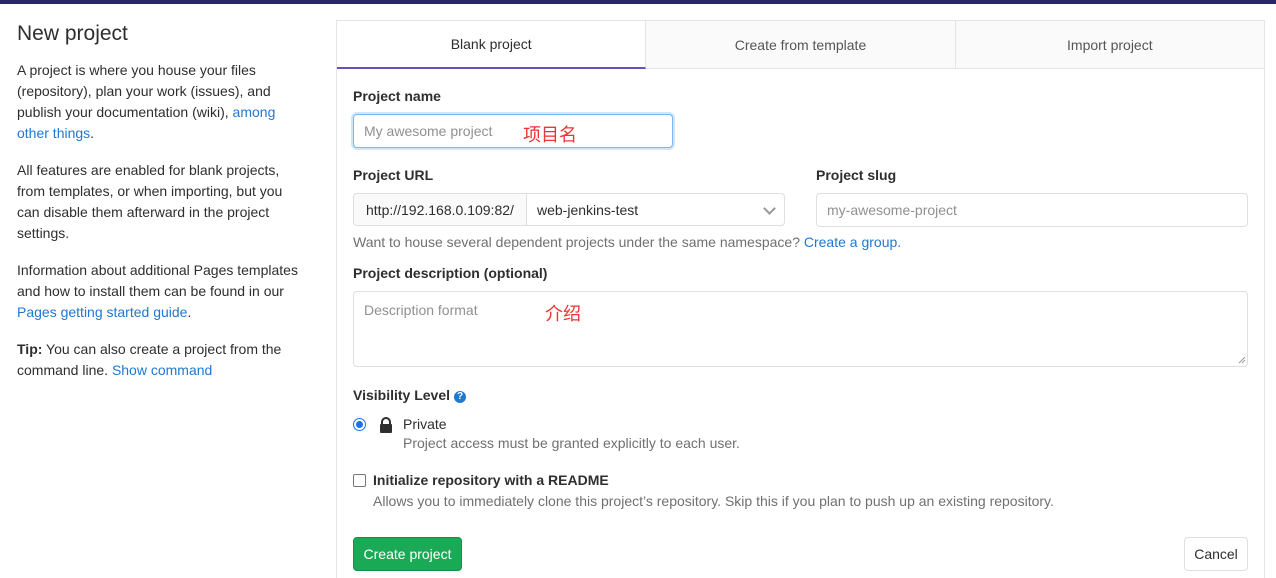 This screenshot has height=578, width=1276. What do you see at coordinates (638, 2) in the screenshot?
I see `top-nav-bar` at bounding box center [638, 2].